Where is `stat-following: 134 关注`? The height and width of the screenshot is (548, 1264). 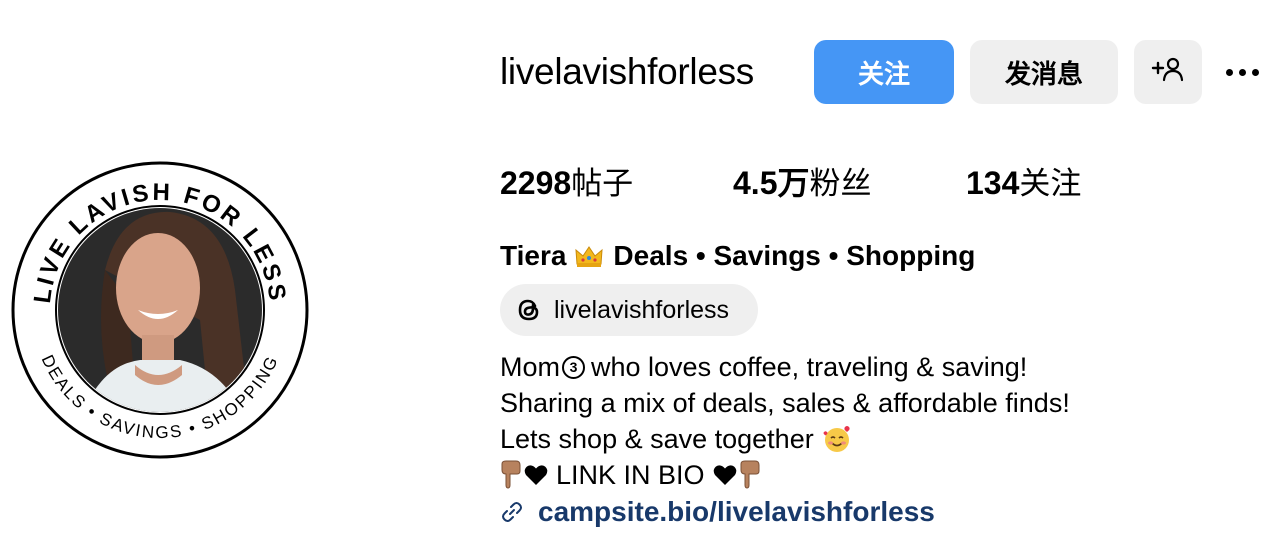 stat-following: 134 关注 is located at coordinates (1023, 180).